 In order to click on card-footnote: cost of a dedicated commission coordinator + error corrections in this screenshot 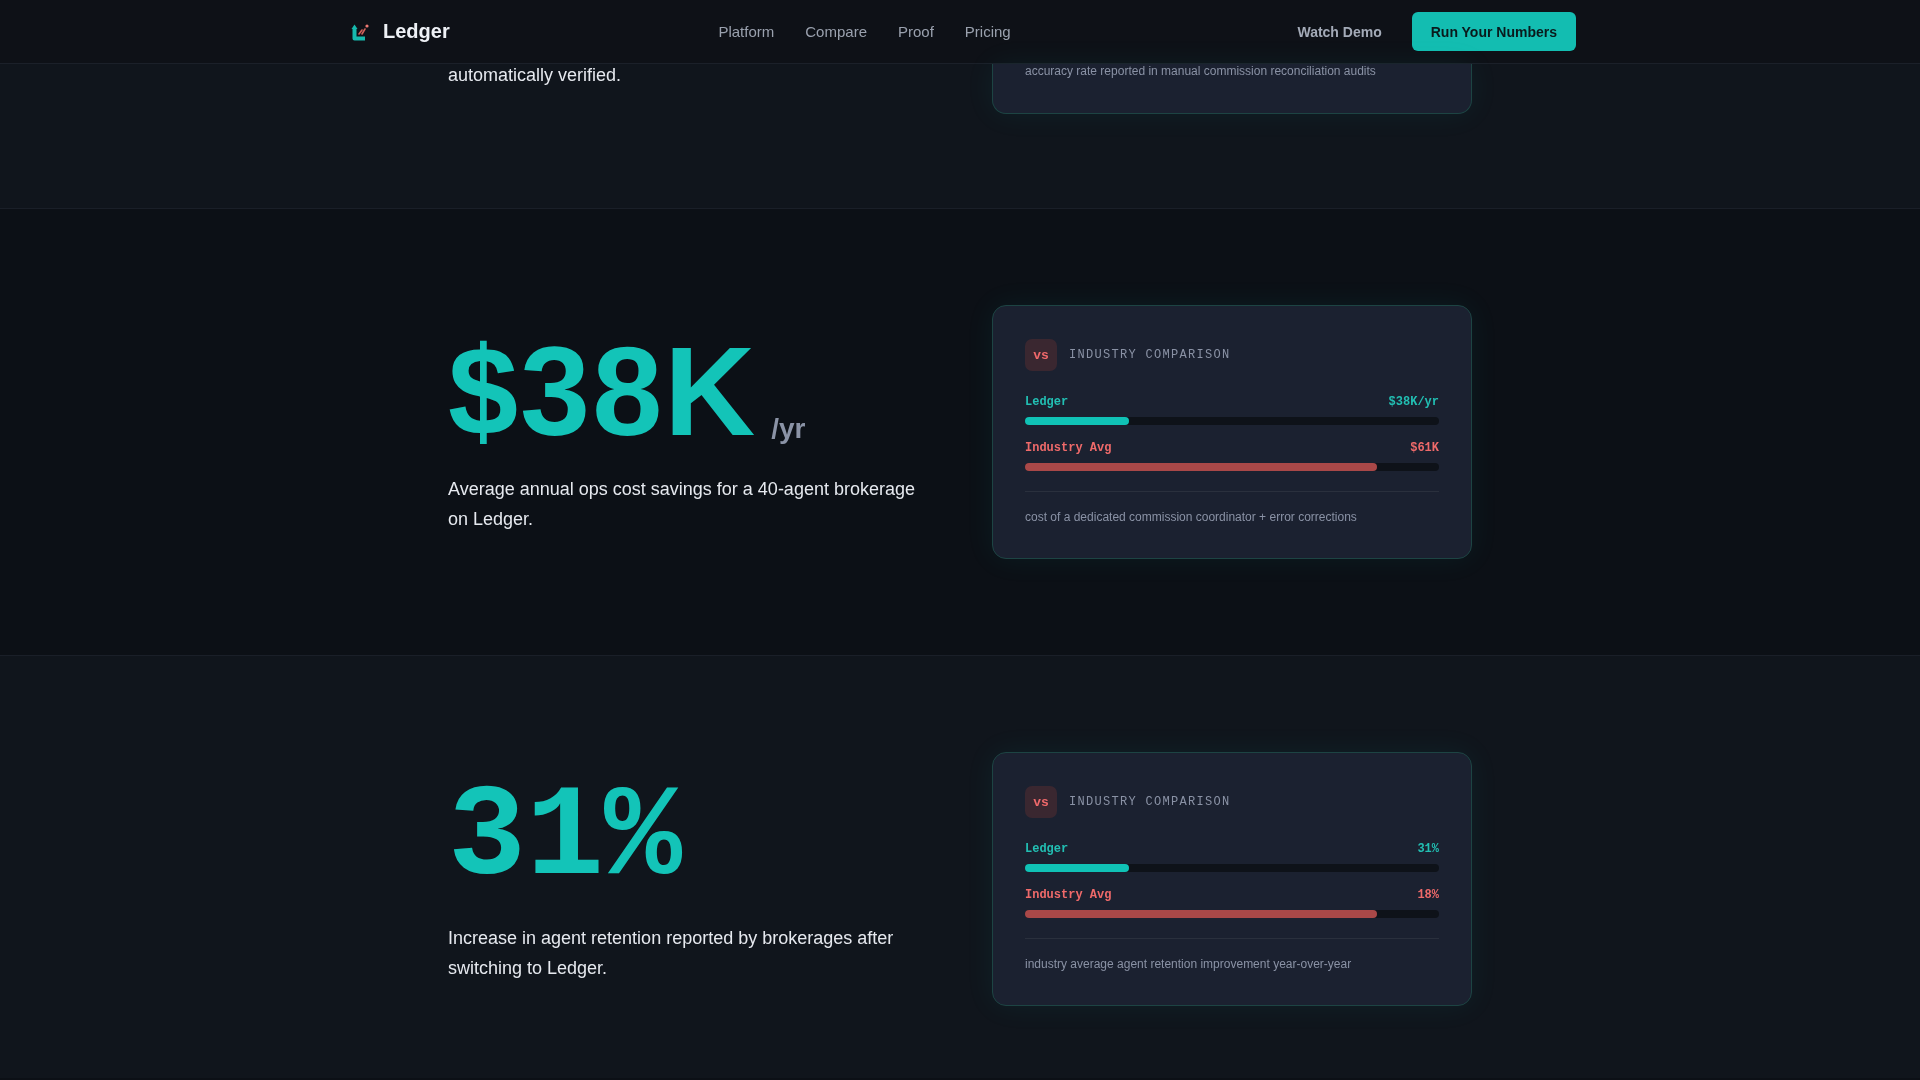, I will do `click(1191, 517)`.